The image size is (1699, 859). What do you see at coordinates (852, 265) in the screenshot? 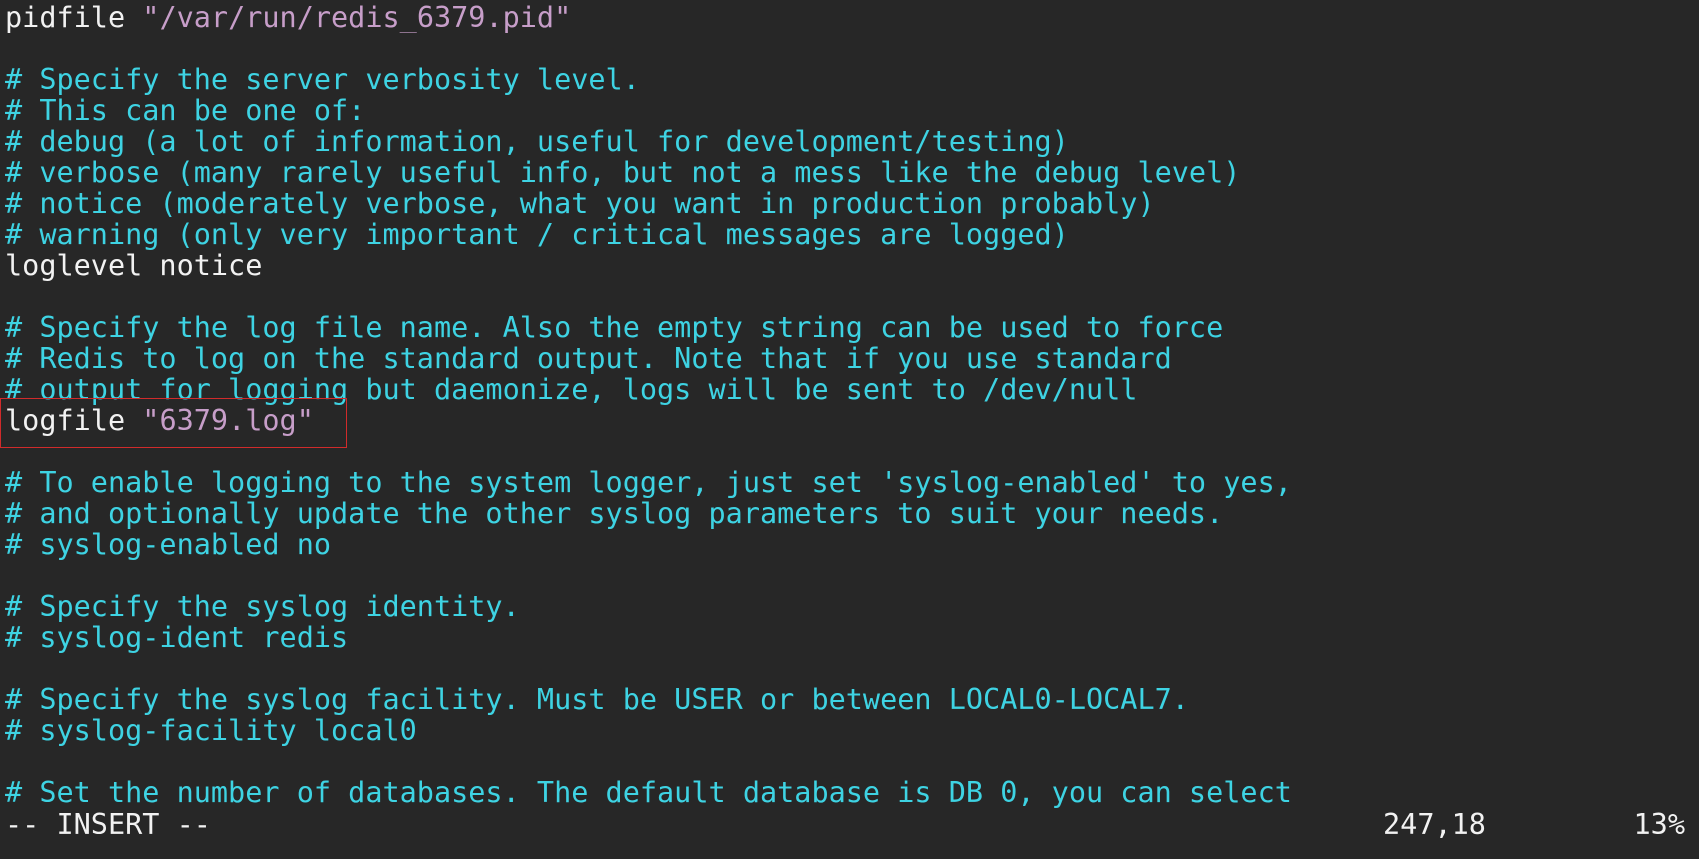
I see `config-line: loglevel notice` at bounding box center [852, 265].